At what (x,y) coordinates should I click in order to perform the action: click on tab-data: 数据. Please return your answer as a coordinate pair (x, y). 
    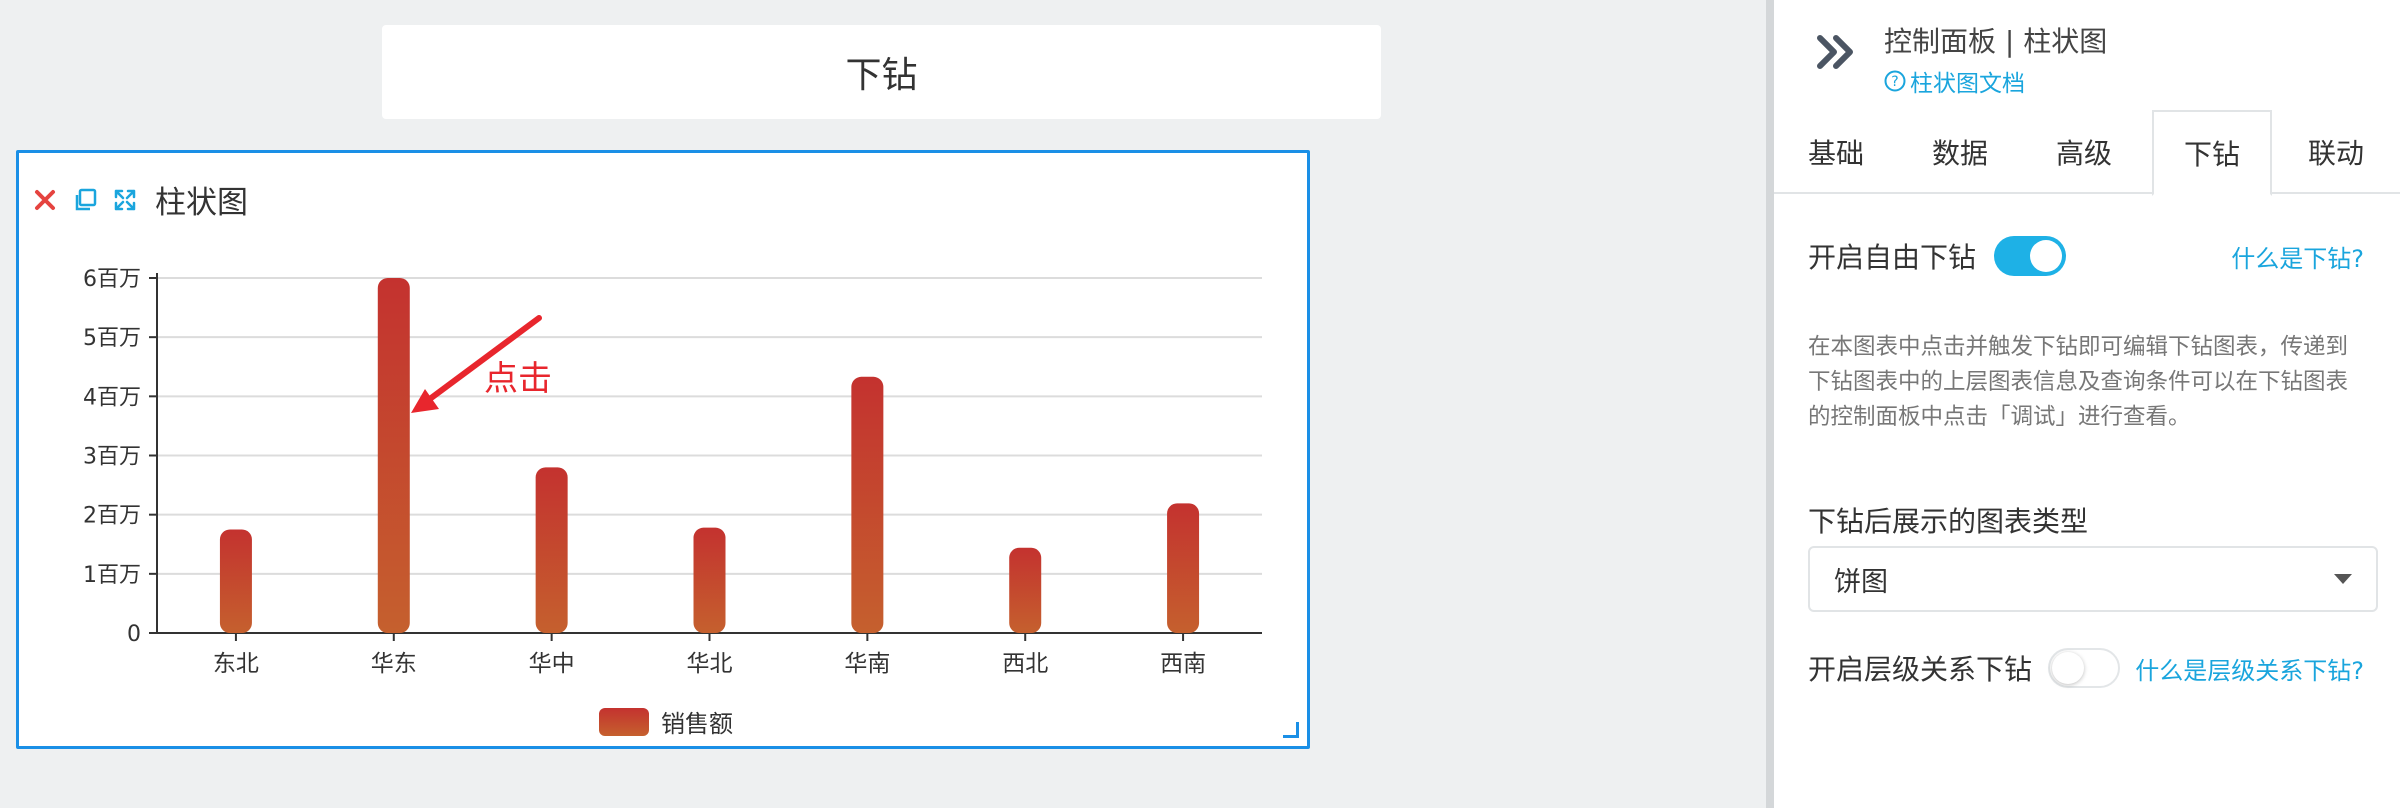
    Looking at the image, I should click on (1960, 152).